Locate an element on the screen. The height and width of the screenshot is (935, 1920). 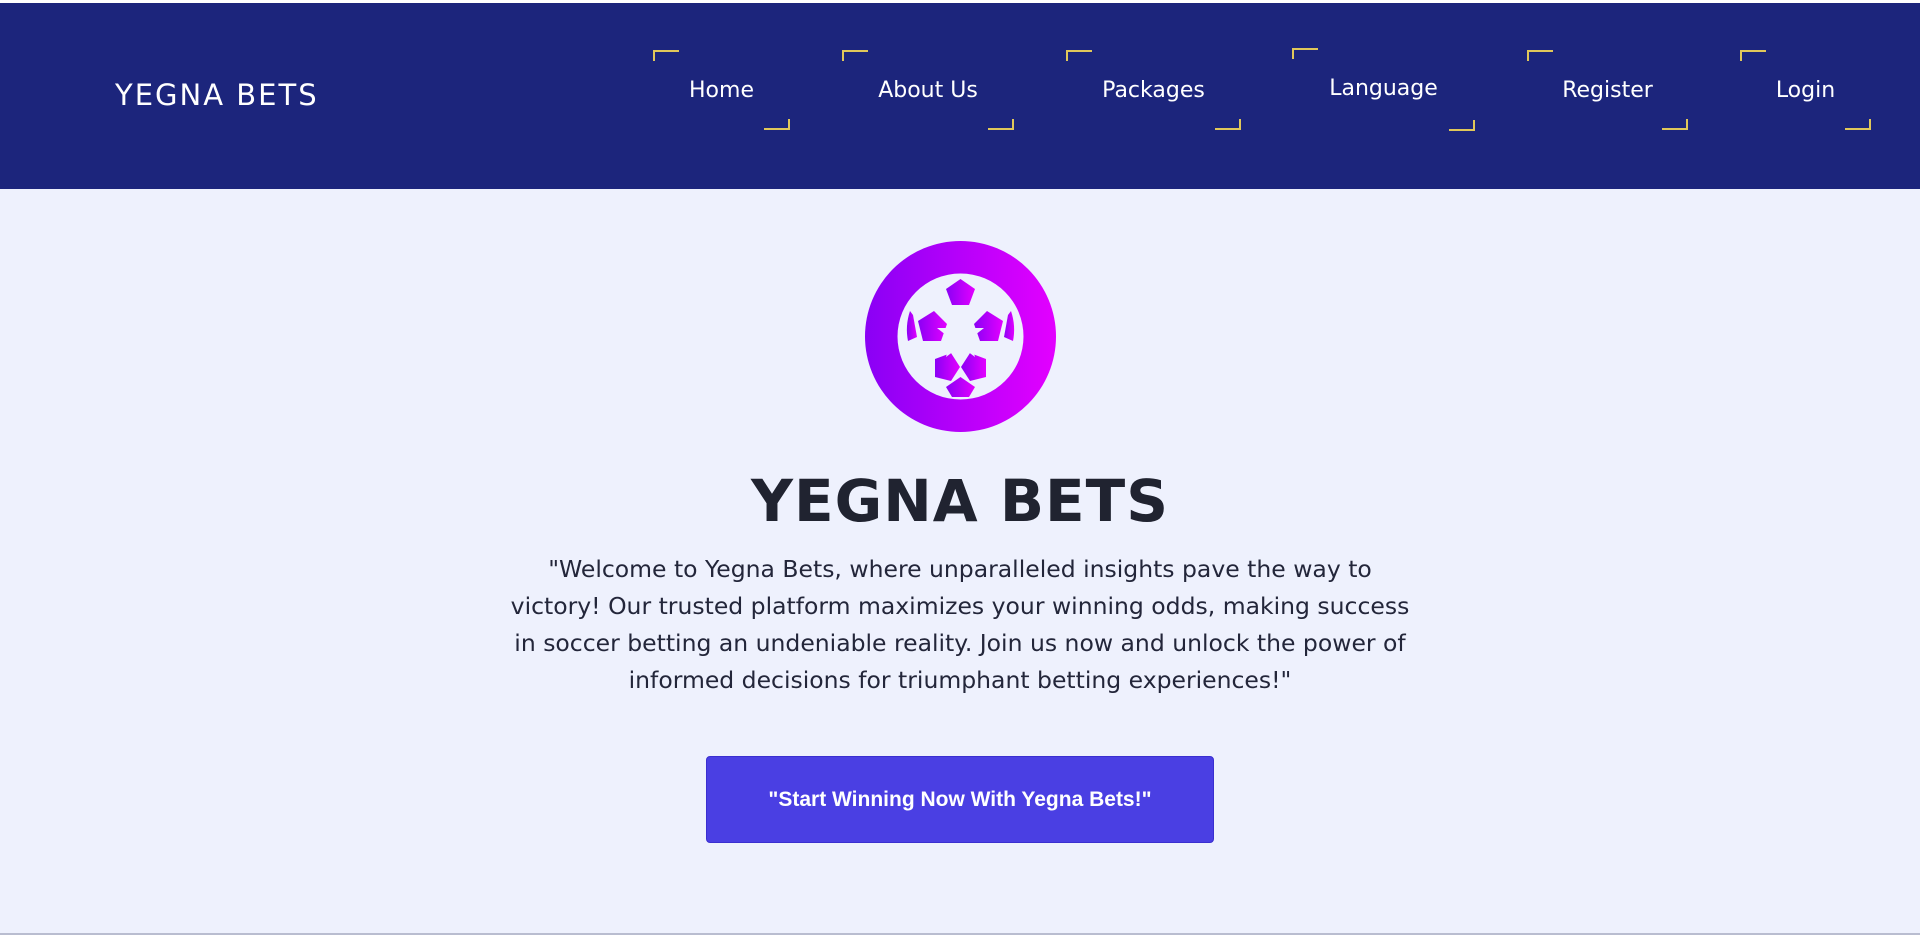
nav-packages: Packages is located at coordinates (1153, 90).